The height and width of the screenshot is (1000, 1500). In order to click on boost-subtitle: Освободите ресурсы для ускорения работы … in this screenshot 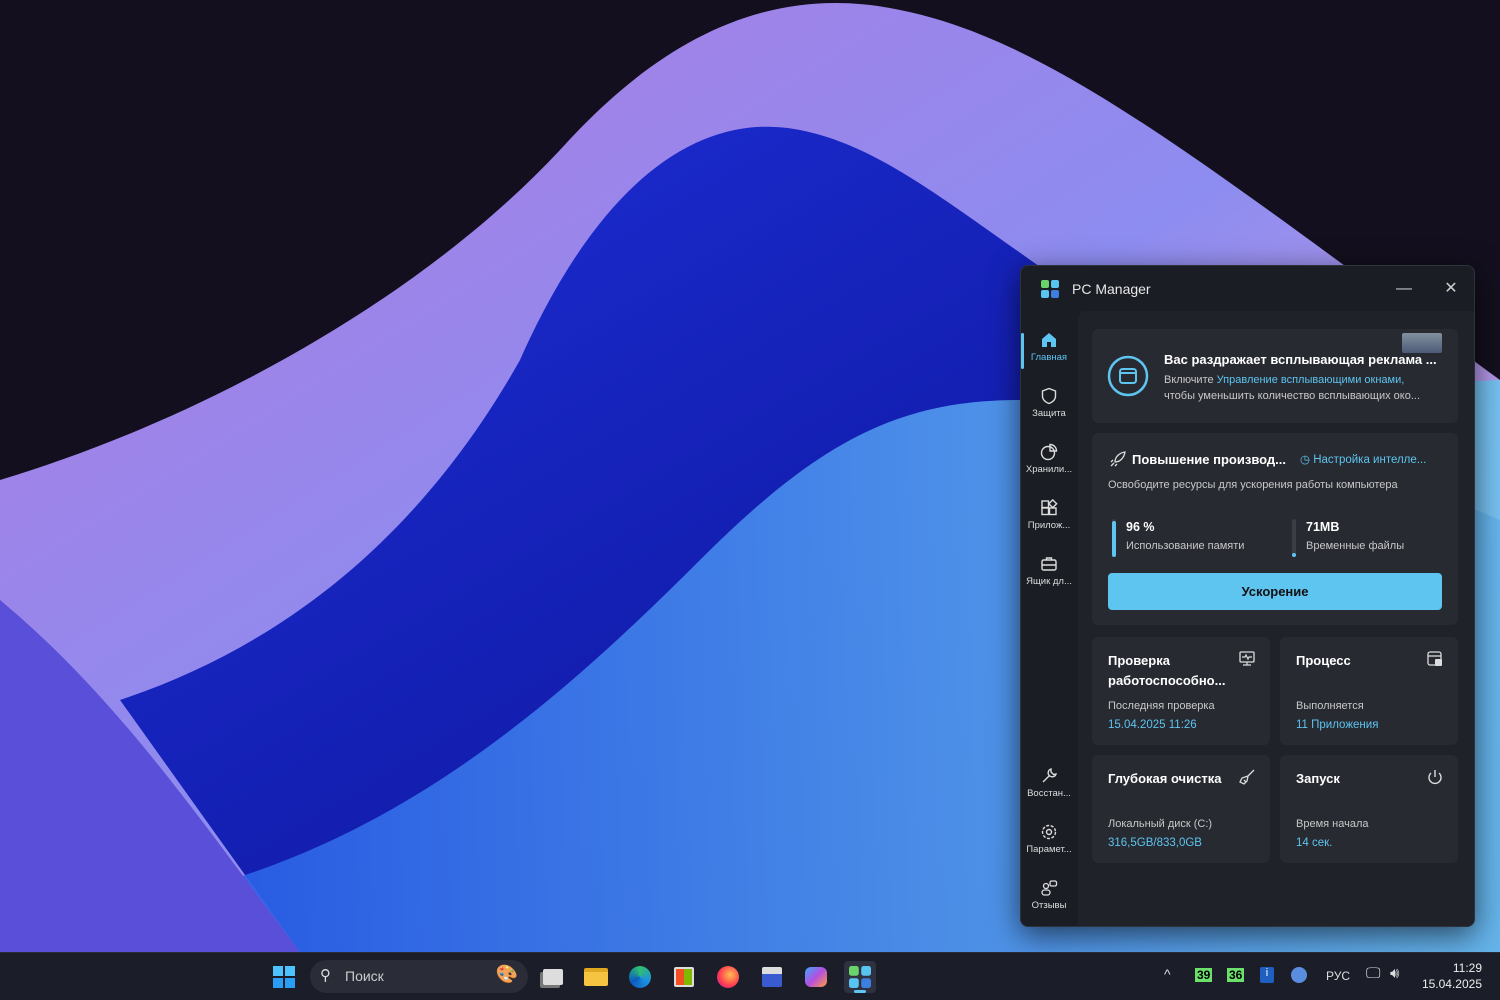, I will do `click(1253, 485)`.